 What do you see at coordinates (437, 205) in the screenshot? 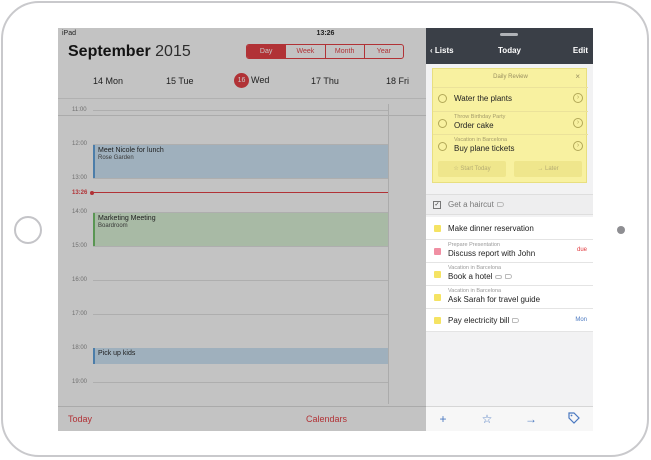
I see `checked-box-icon: ✓` at bounding box center [437, 205].